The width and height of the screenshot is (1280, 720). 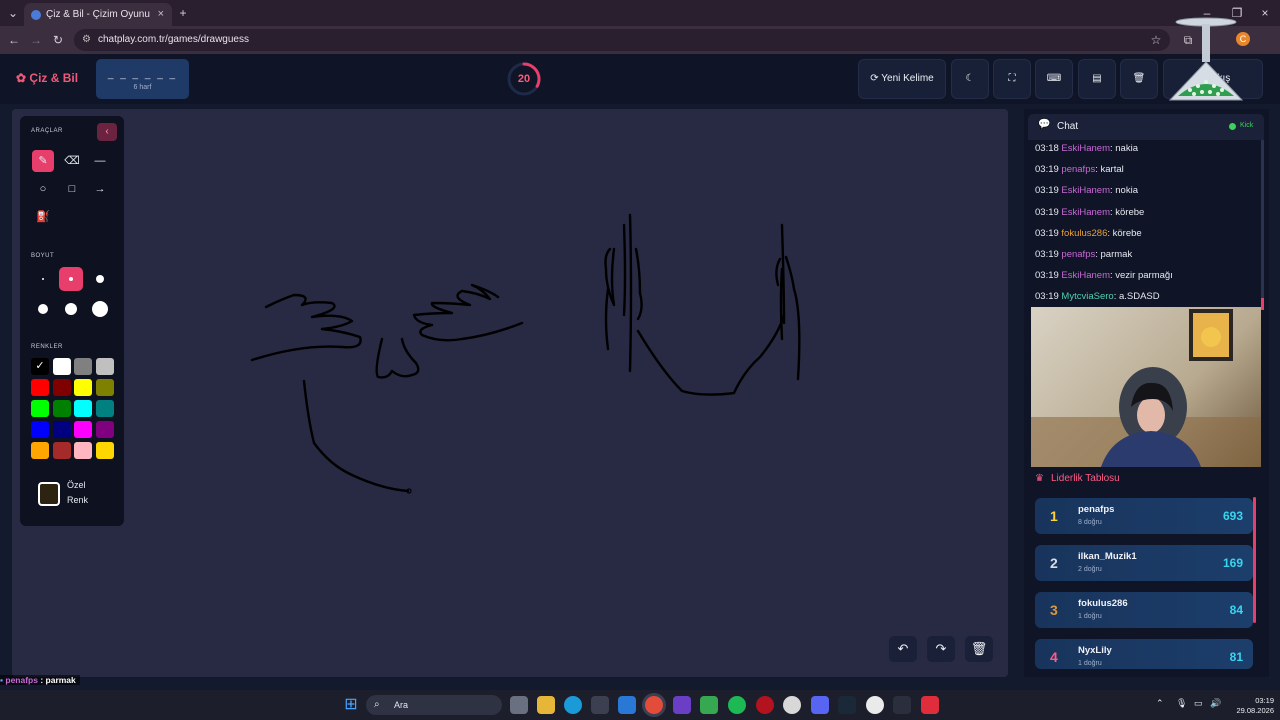 I want to click on keyboard-button: ⌨, so click(x=1054, y=79).